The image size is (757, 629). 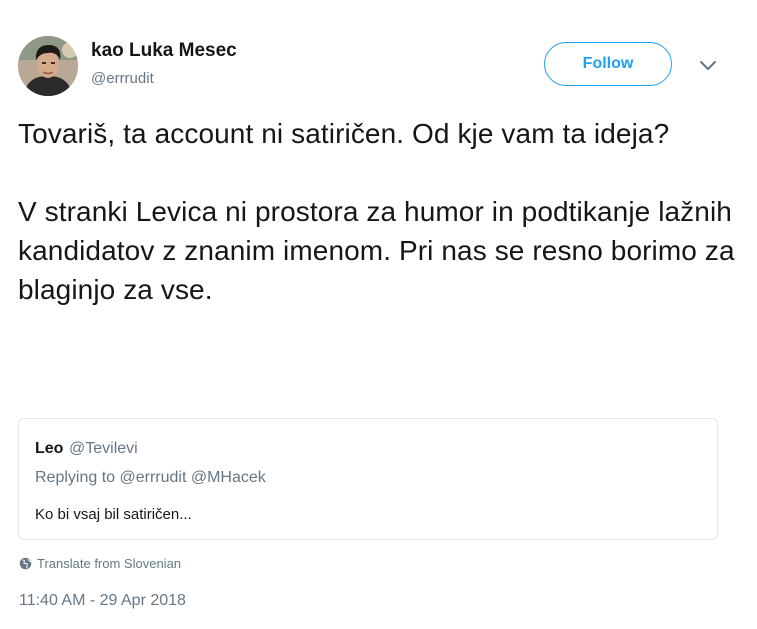 I want to click on quoted-author-handle: @Tevilevi, so click(x=103, y=448).